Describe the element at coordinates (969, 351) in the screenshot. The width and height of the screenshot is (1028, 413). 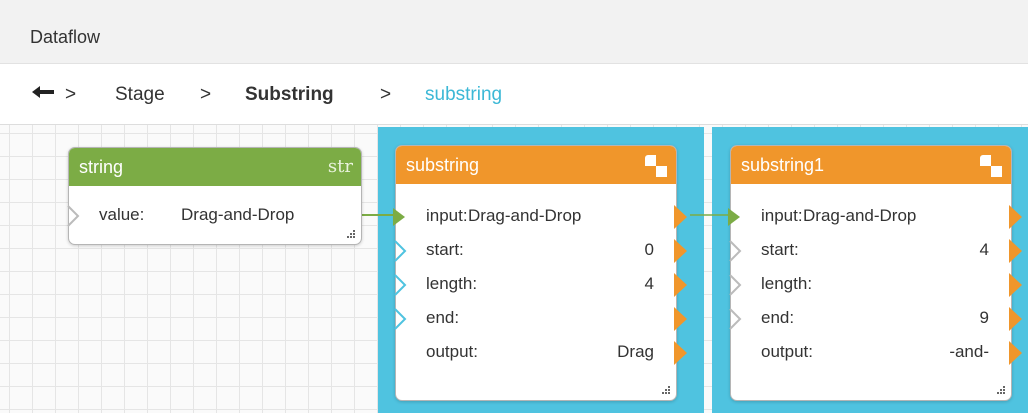
I see `row-value-field: -and-` at that location.